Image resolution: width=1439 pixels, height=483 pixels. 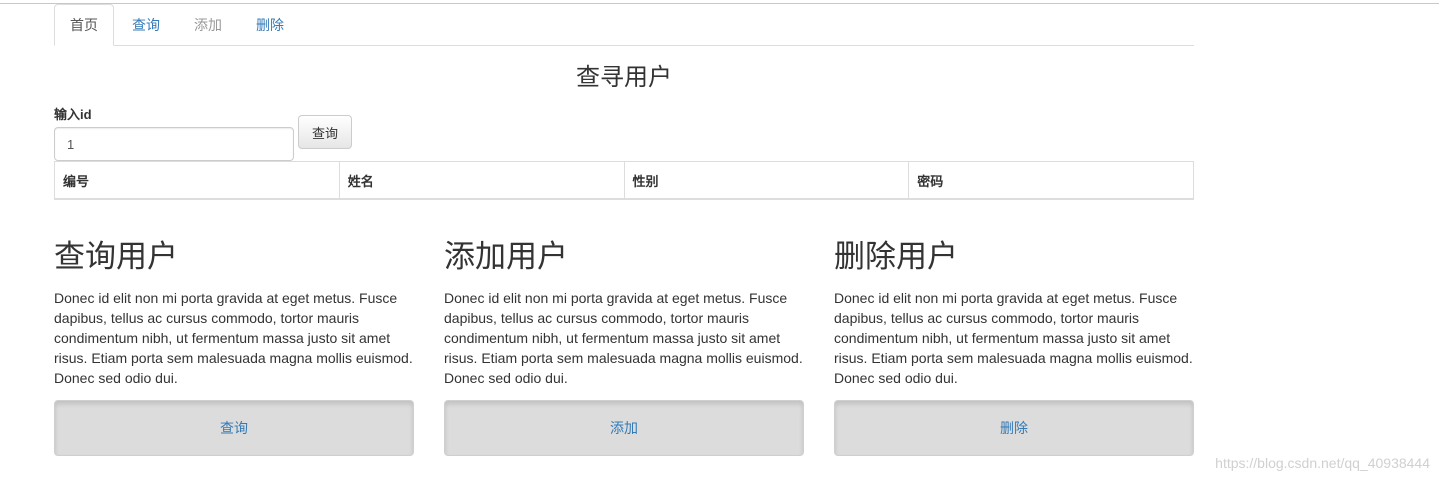 I want to click on tab-home: 首页, so click(x=84, y=25).